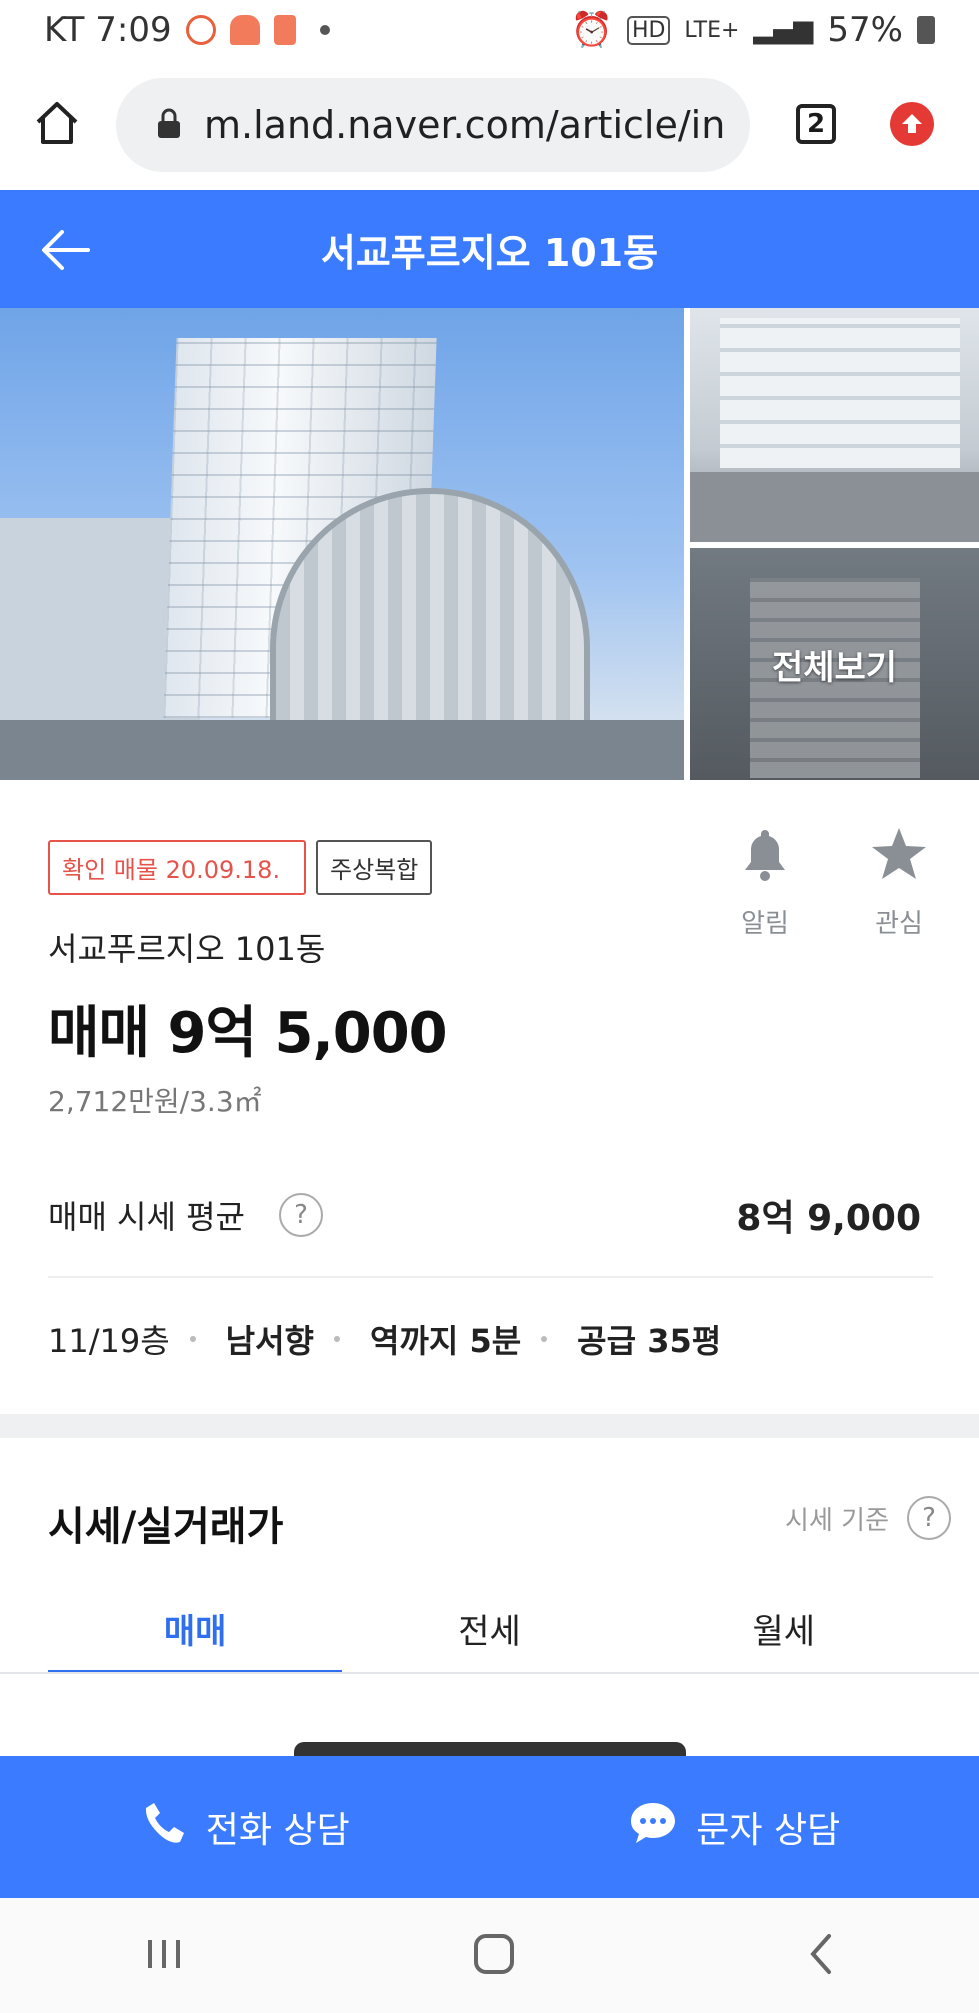 The height and width of the screenshot is (2013, 979). I want to click on tab-switcher-button: 2, so click(816, 124).